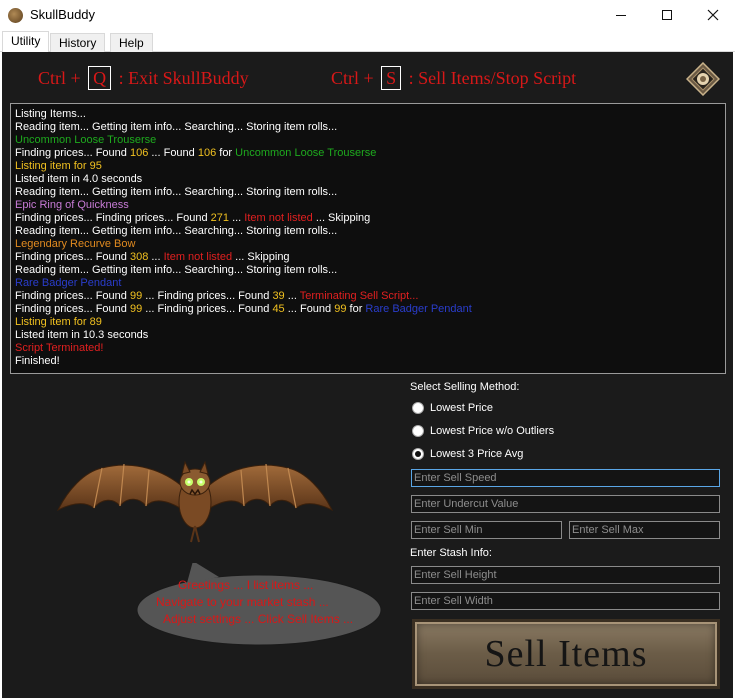 The height and width of the screenshot is (698, 735). What do you see at coordinates (367, 41) in the screenshot?
I see `tab-bar: Utility History Help` at bounding box center [367, 41].